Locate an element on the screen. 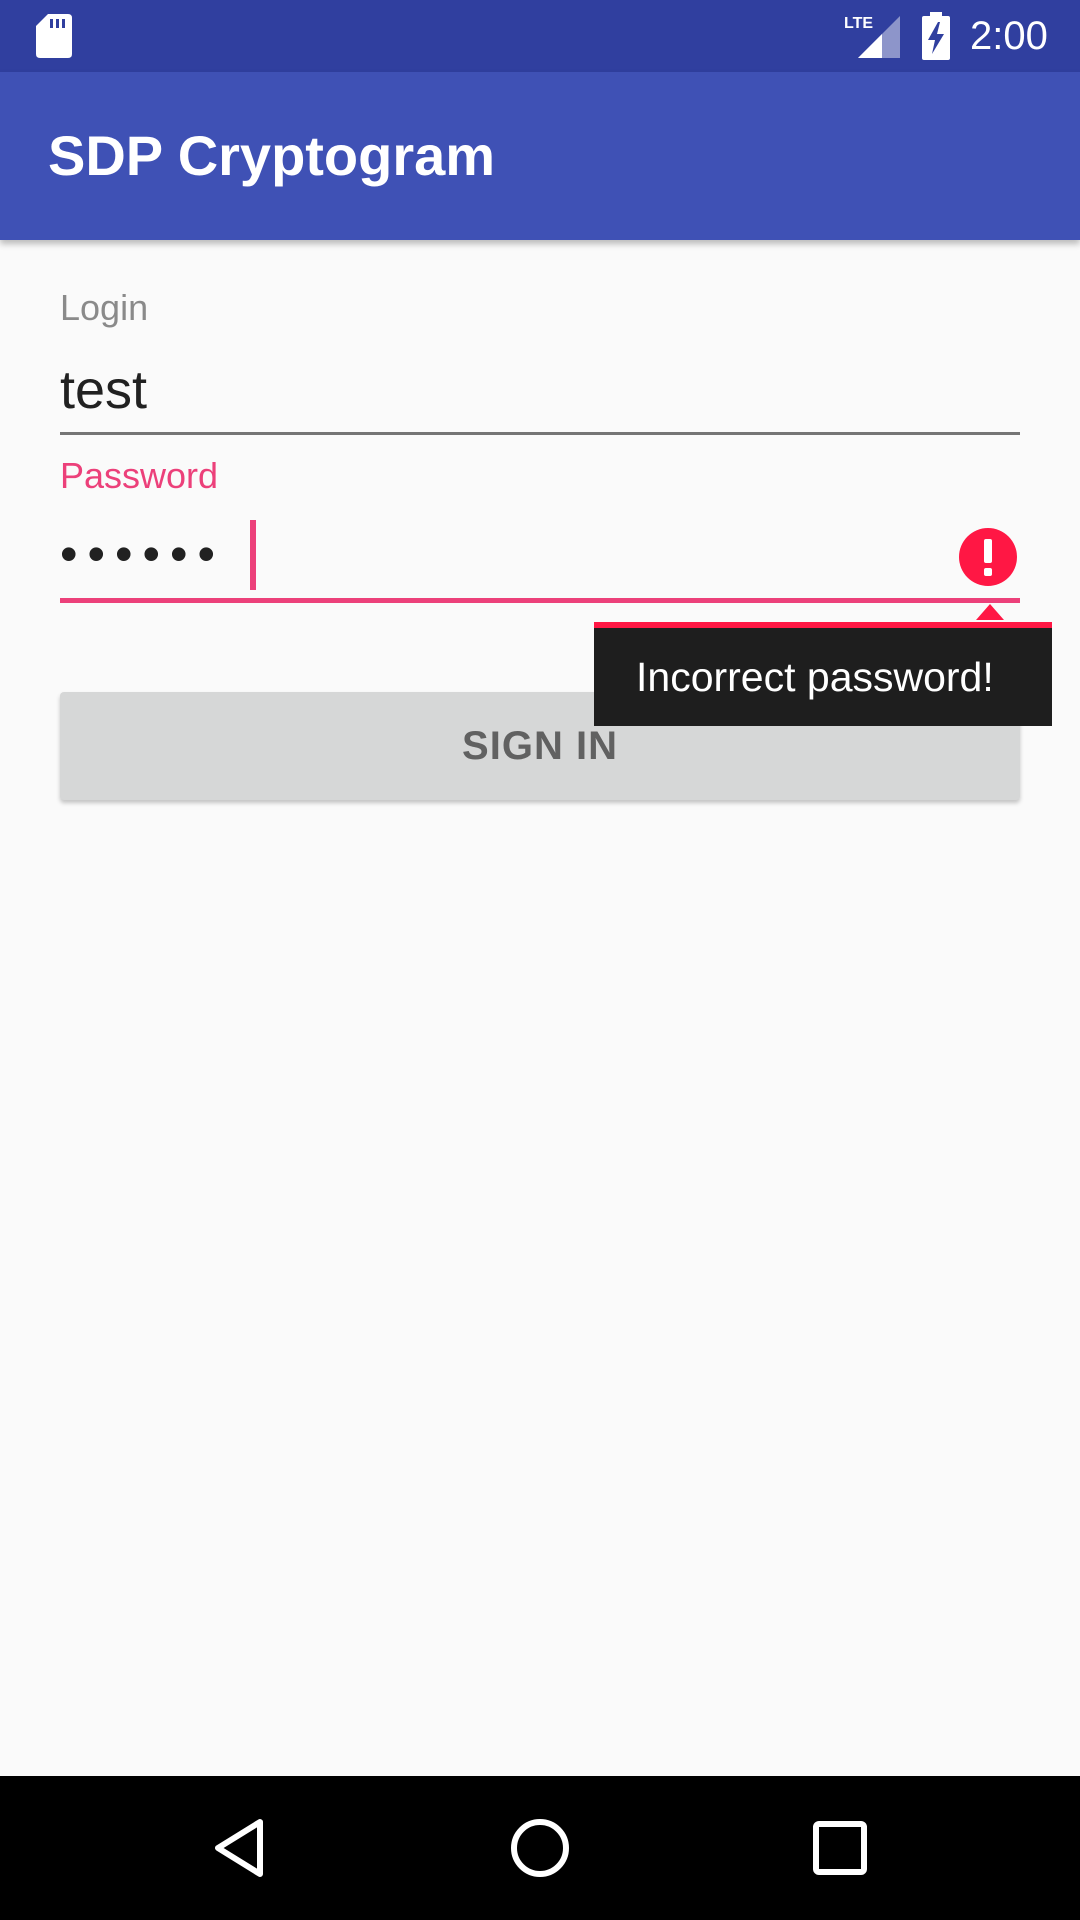 The height and width of the screenshot is (1920, 1080). back-icon is located at coordinates (240, 1848).